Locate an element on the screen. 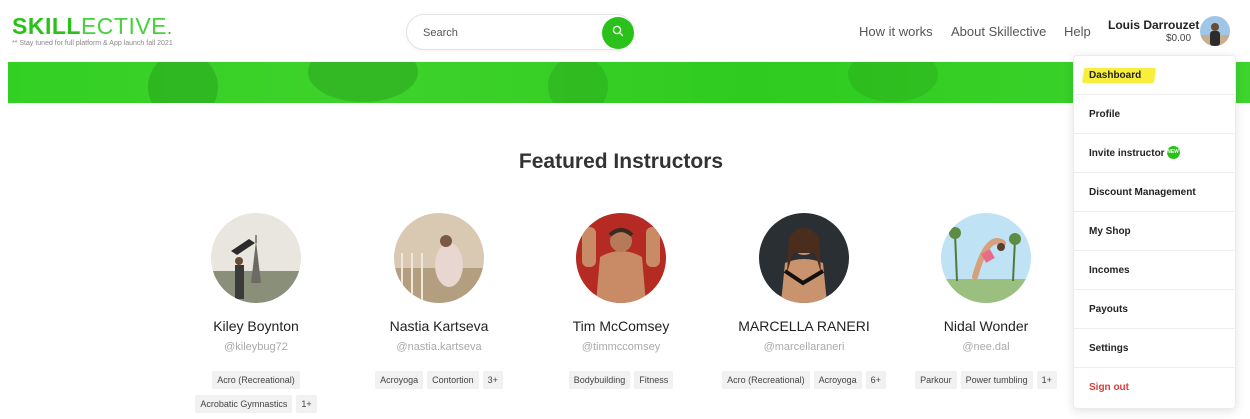  menu-item-label: Invite instructor is located at coordinates (1127, 153).